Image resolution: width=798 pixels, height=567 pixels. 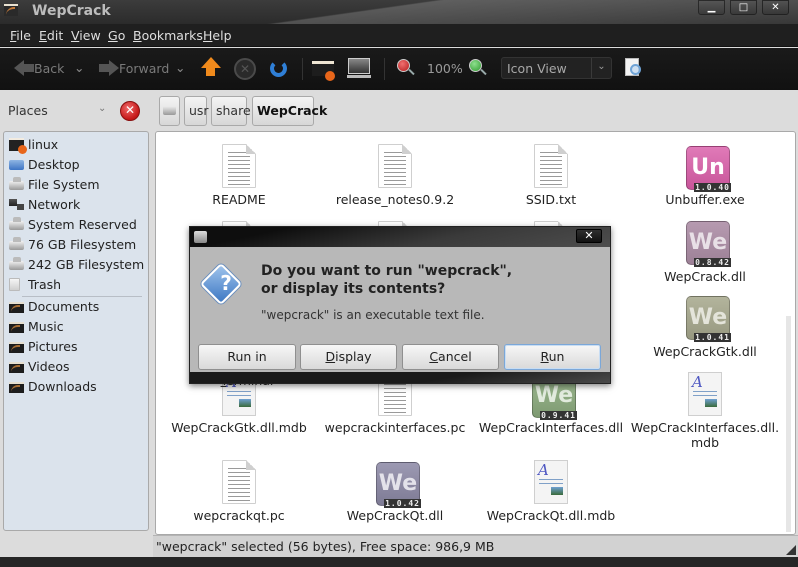 What do you see at coordinates (239, 176) in the screenshot?
I see `file-item-readme: README` at bounding box center [239, 176].